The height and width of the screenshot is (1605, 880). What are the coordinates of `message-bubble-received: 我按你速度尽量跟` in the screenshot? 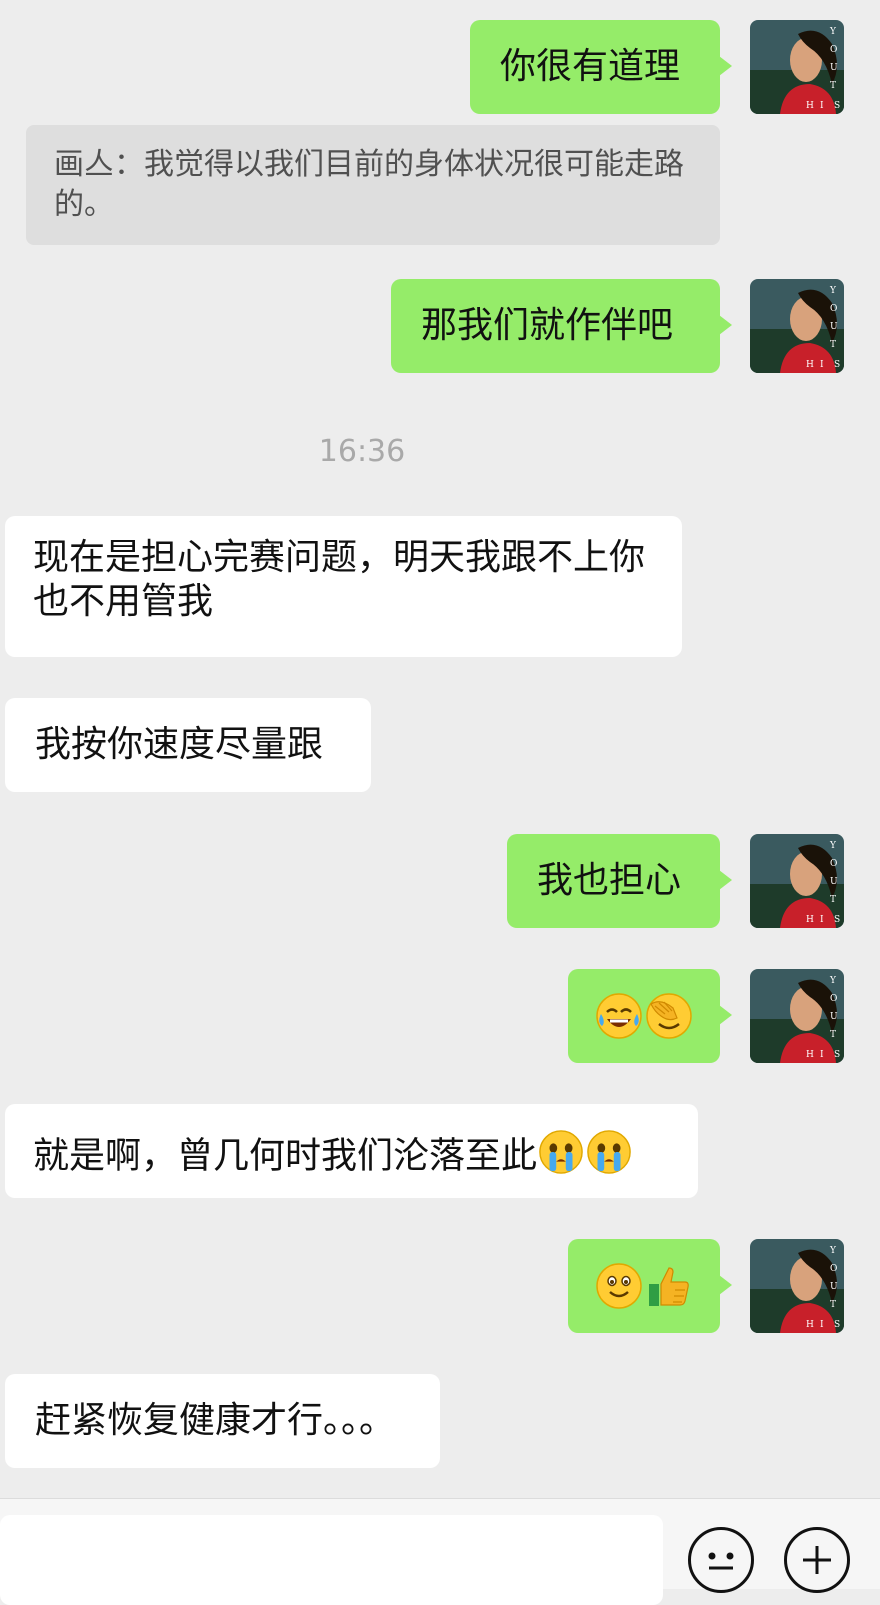 It's located at (188, 745).